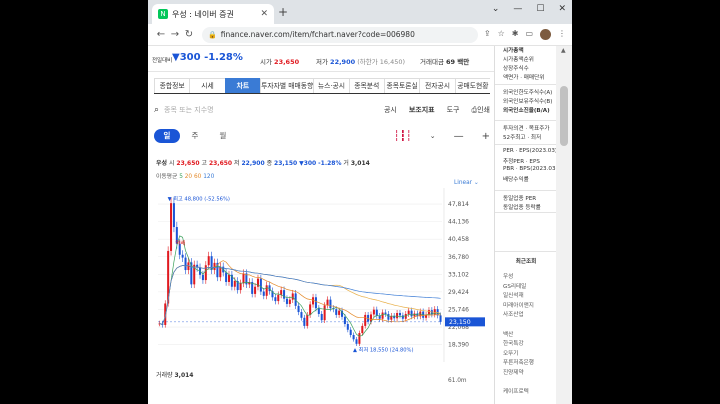  Describe the element at coordinates (513, 343) in the screenshot. I see `recent-item: 한국특강` at that location.